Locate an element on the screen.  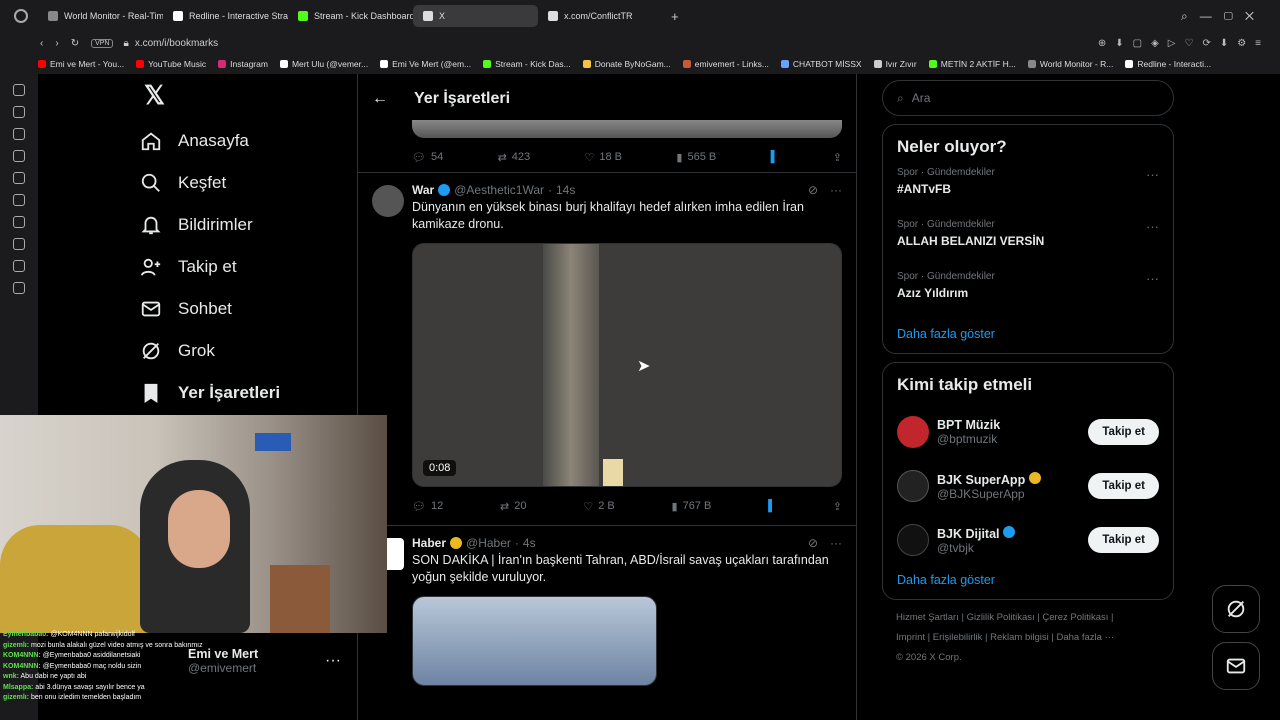
nav-item-explore: Keşfet is located at coordinates (210, 183).